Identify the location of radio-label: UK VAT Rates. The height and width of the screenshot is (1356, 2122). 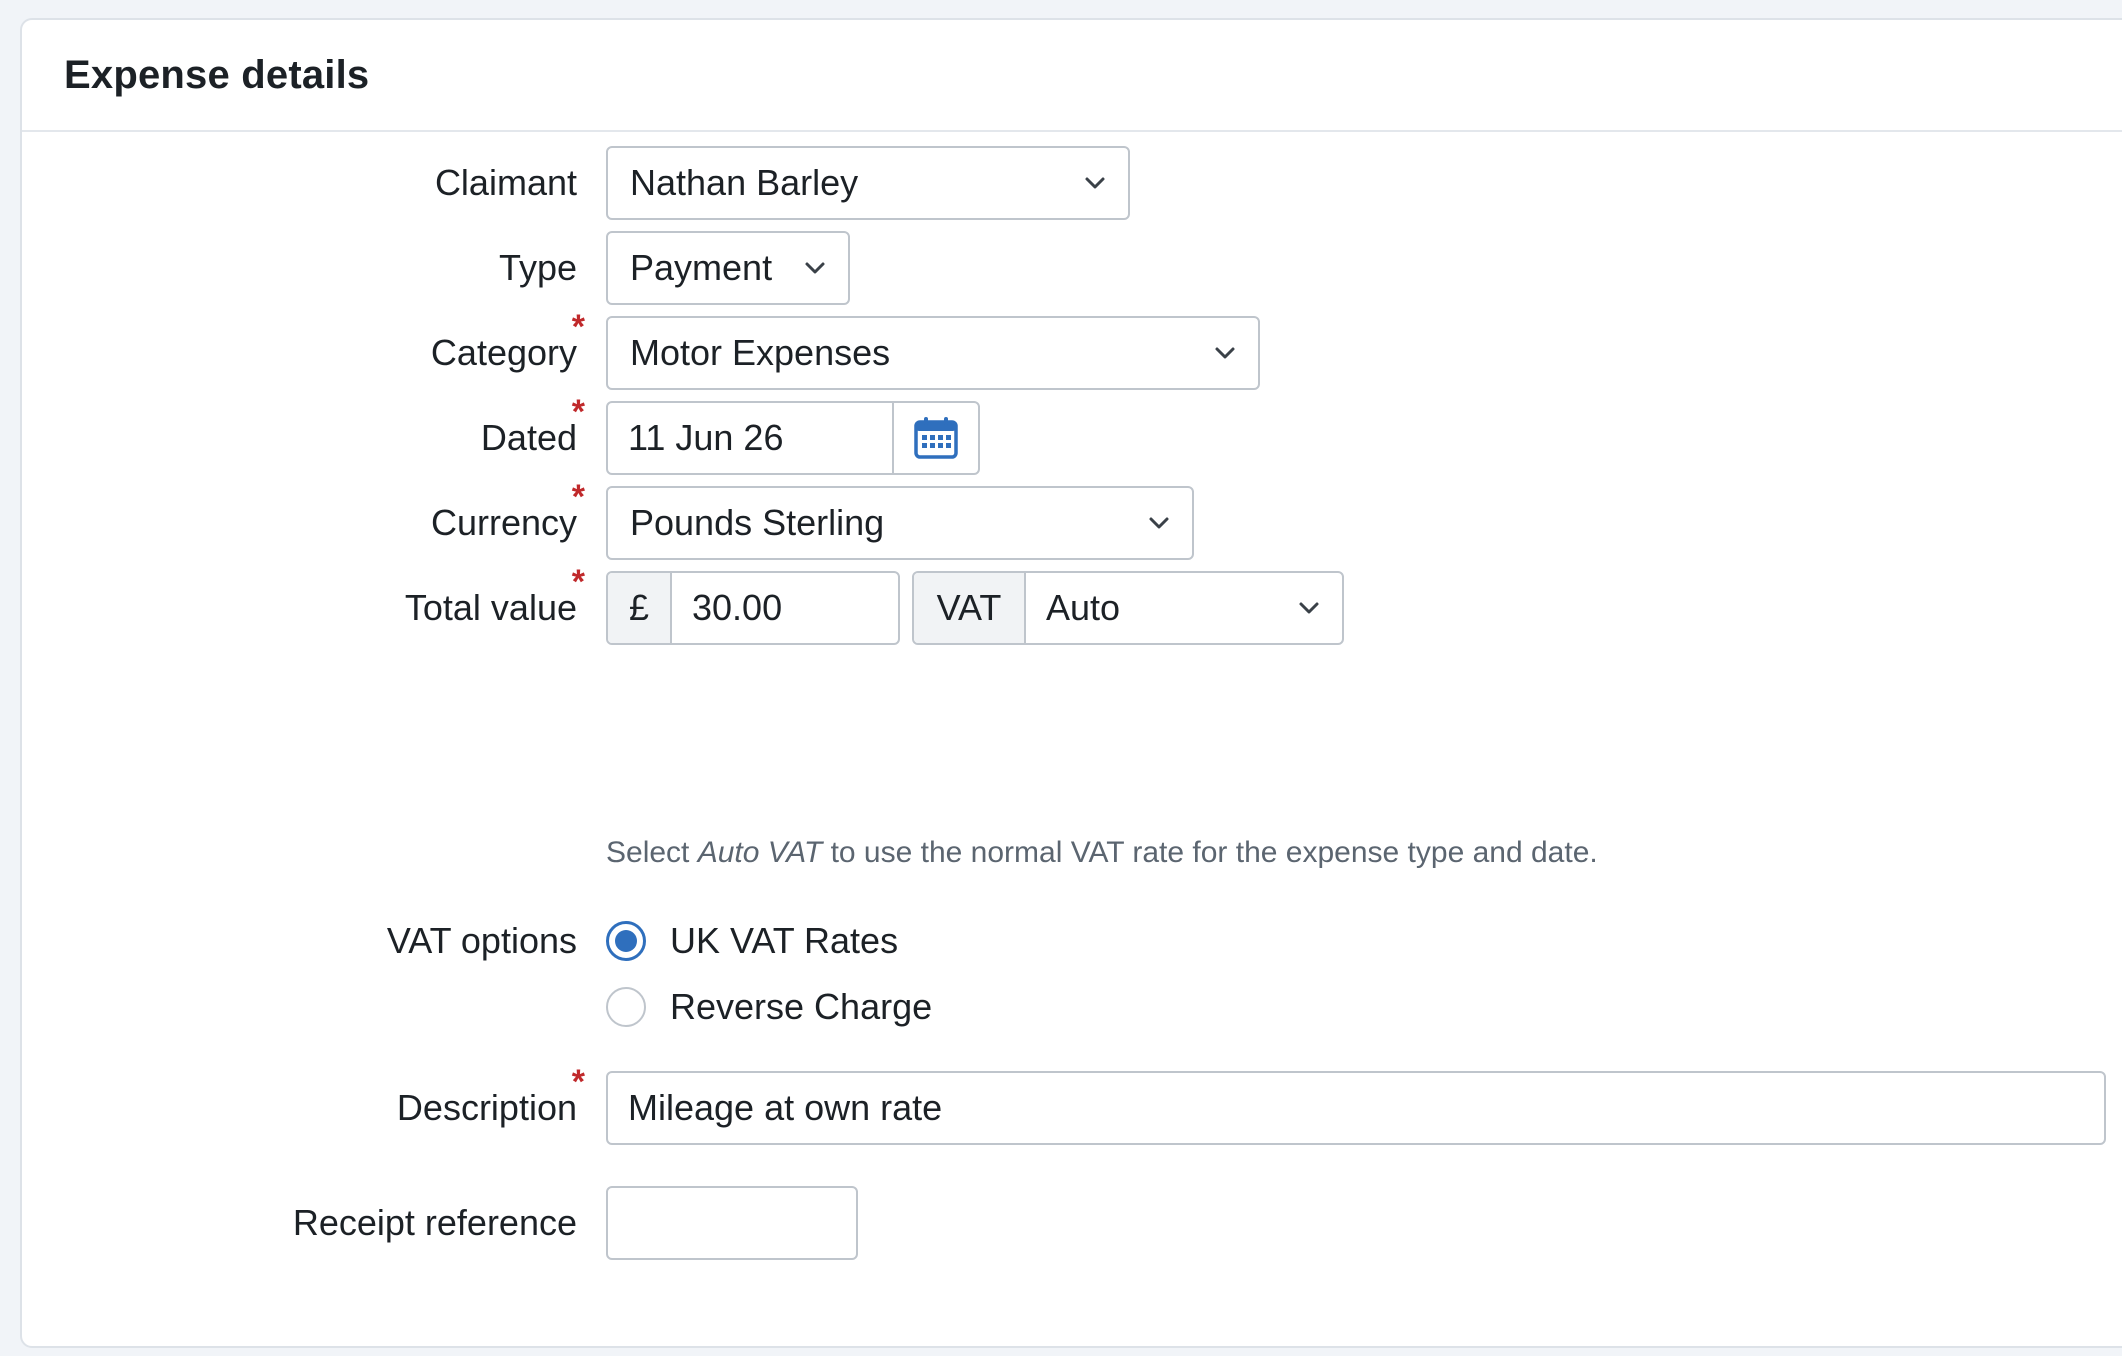
(784, 940).